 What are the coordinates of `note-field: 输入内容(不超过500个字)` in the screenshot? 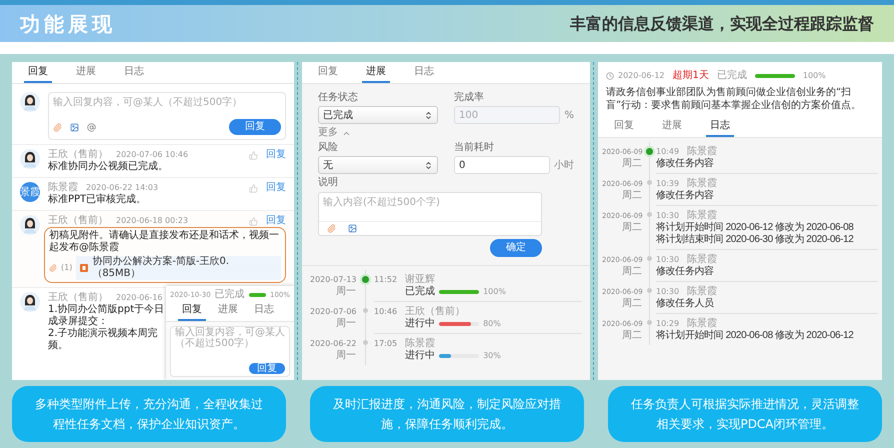 It's located at (430, 207).